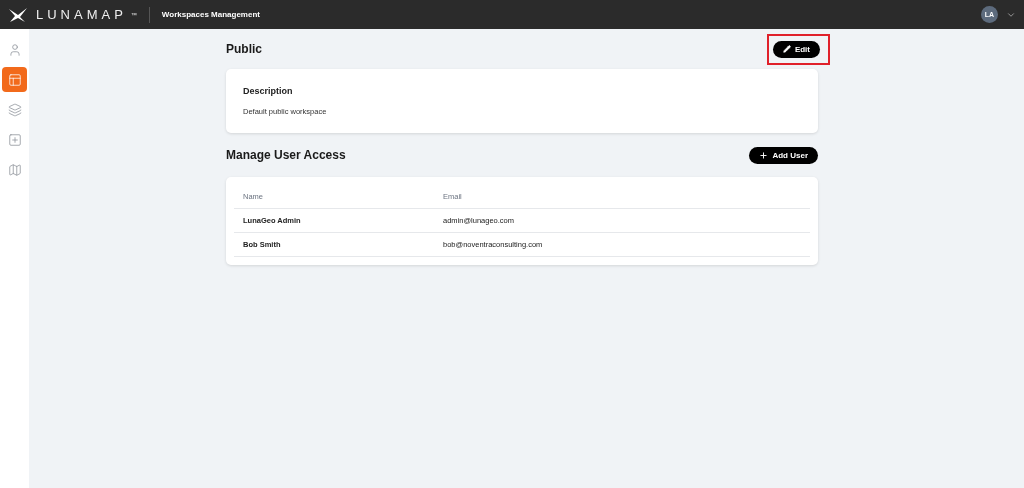 Image resolution: width=1024 pixels, height=488 pixels. What do you see at coordinates (210, 14) in the screenshot?
I see `page-title: Workspaces Management` at bounding box center [210, 14].